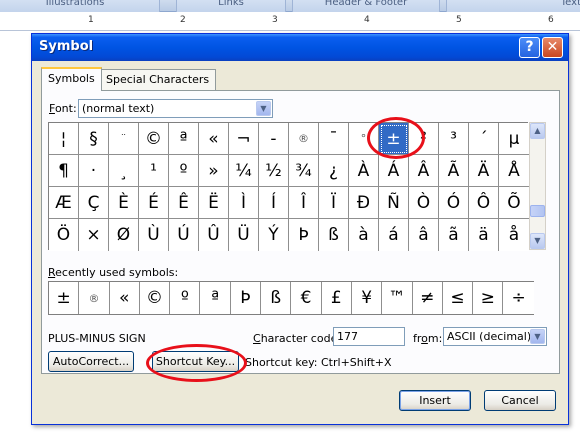 The image size is (580, 447). I want to click on symbol-cell: ´, so click(484, 139).